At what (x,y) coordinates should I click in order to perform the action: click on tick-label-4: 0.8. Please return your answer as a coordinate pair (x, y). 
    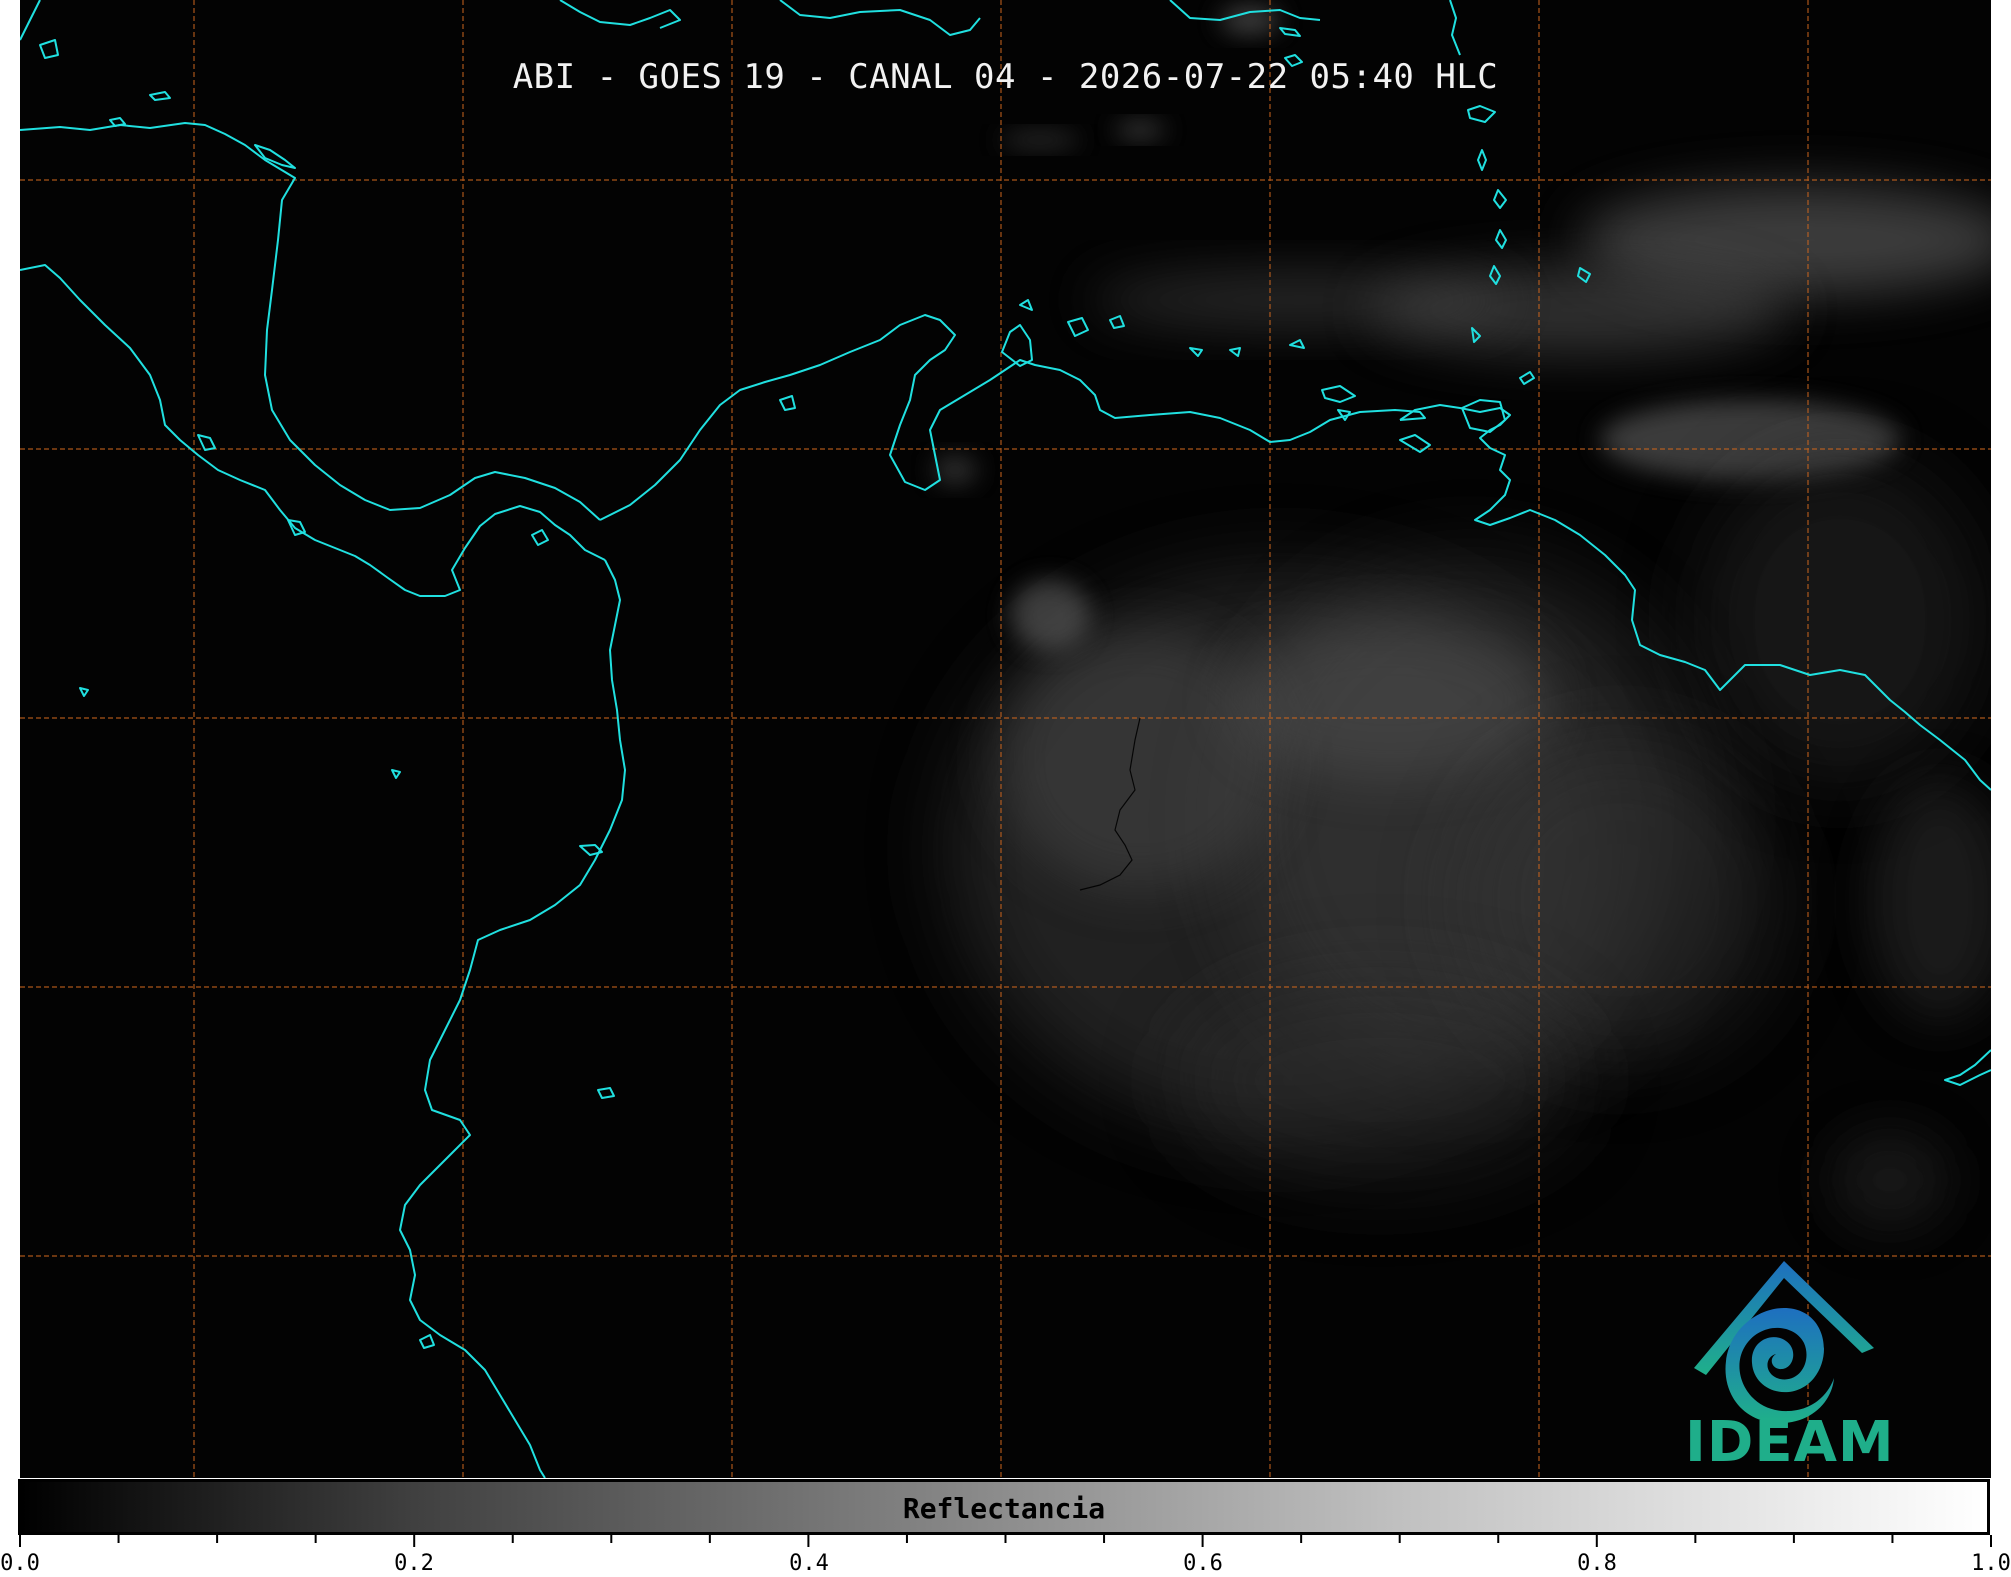
    Looking at the image, I should click on (1597, 1563).